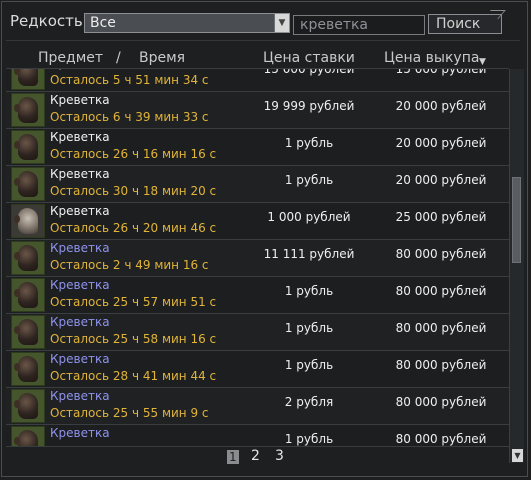  I want to click on page-2: 2, so click(255, 456).